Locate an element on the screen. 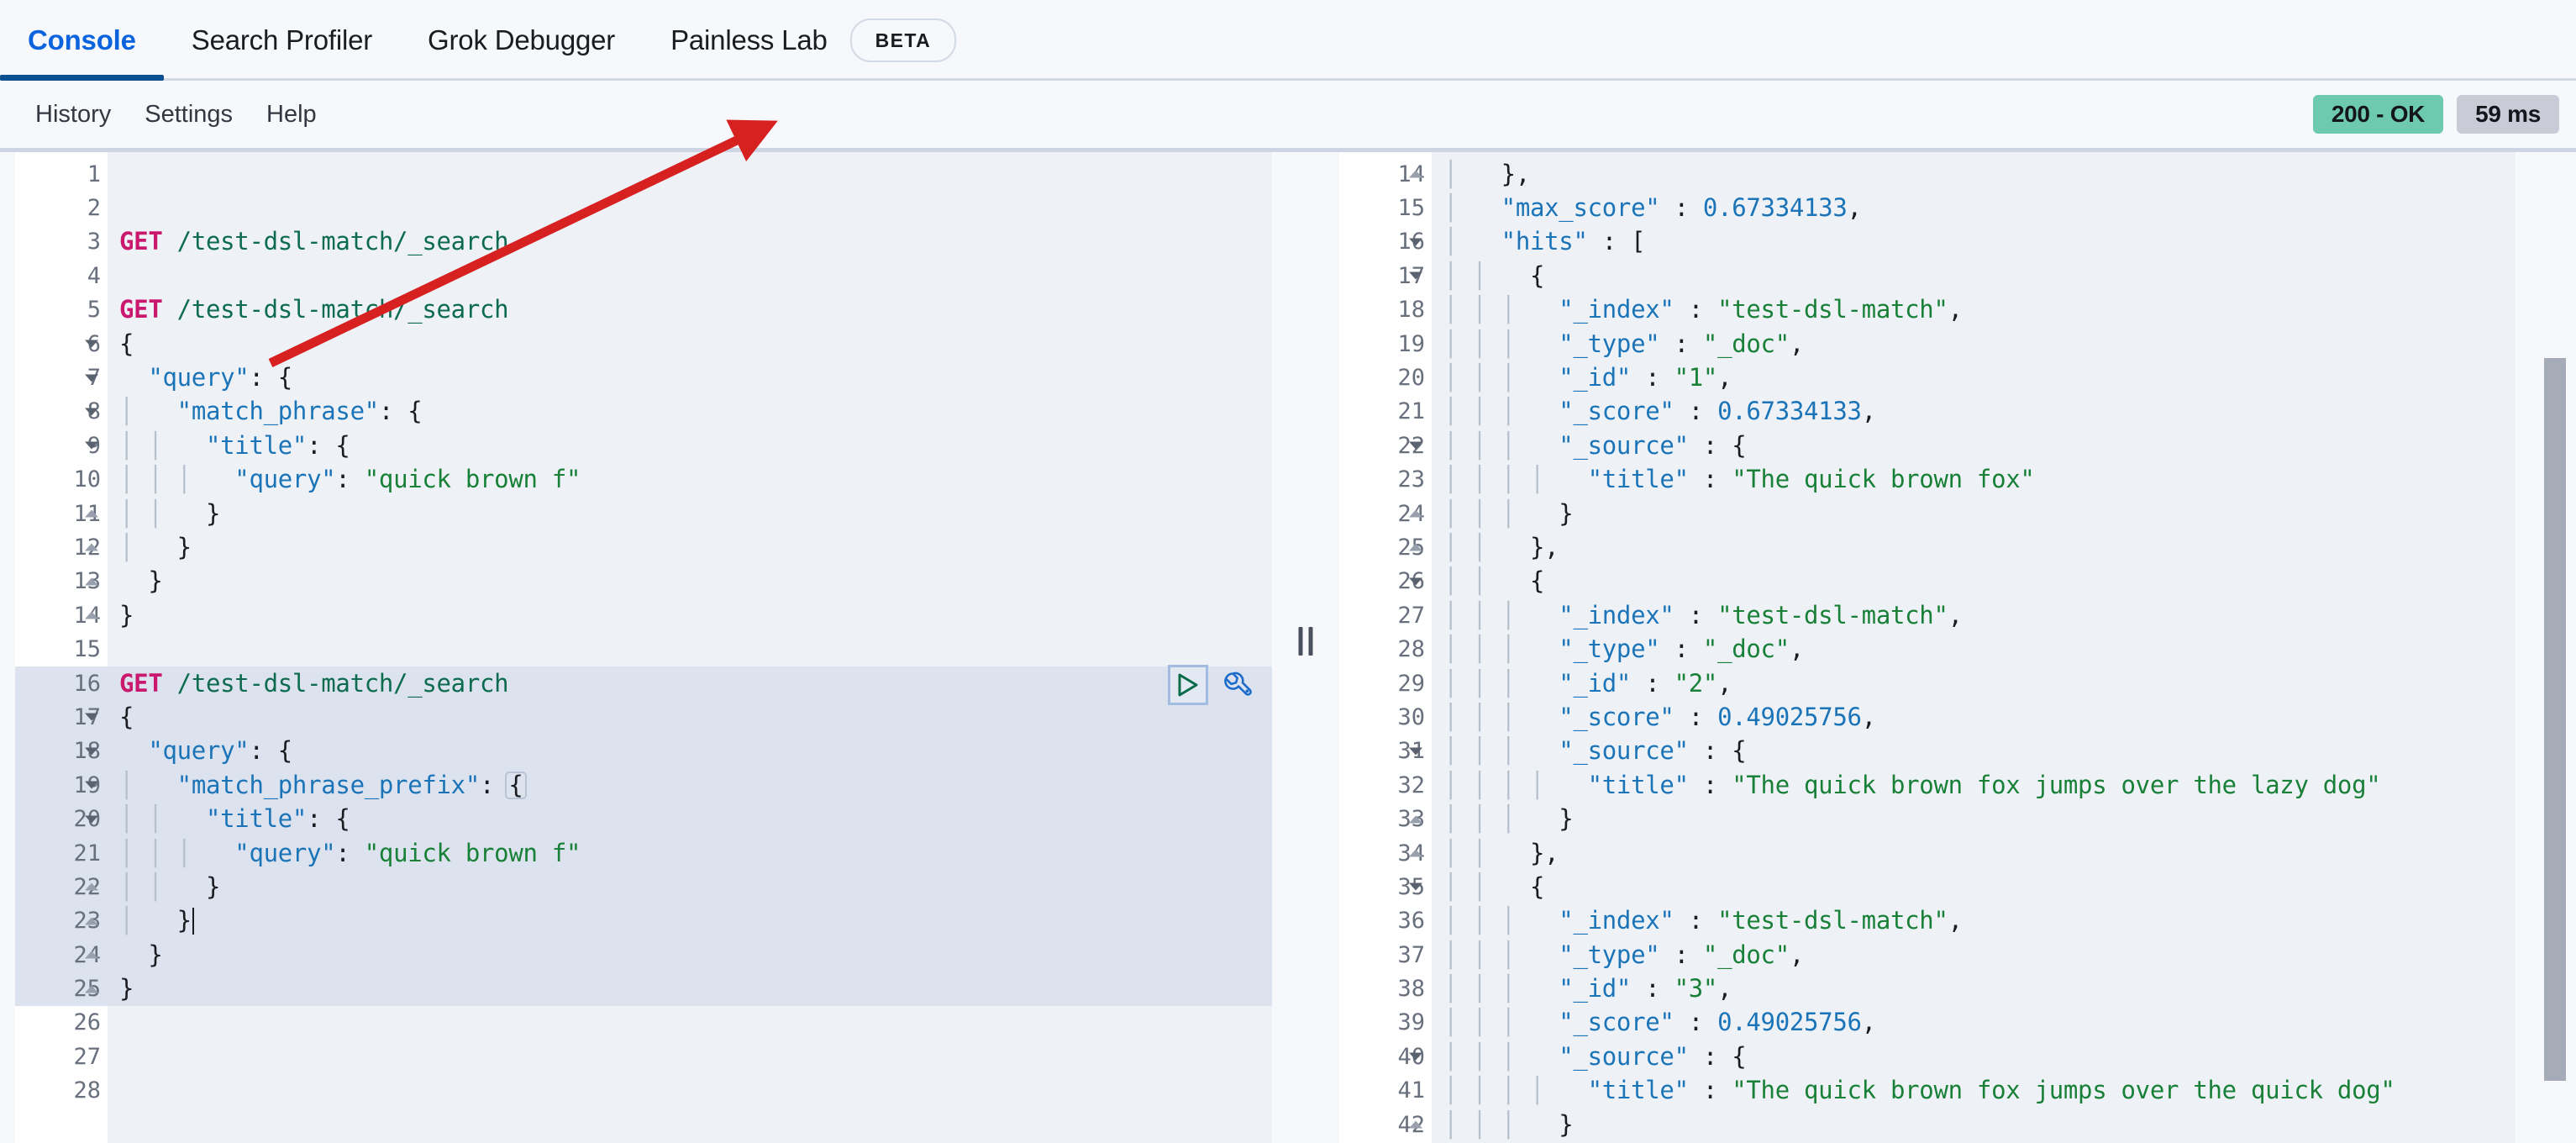 This screenshot has width=2576, height=1143. gutter-line: 41 is located at coordinates (1385, 1091).